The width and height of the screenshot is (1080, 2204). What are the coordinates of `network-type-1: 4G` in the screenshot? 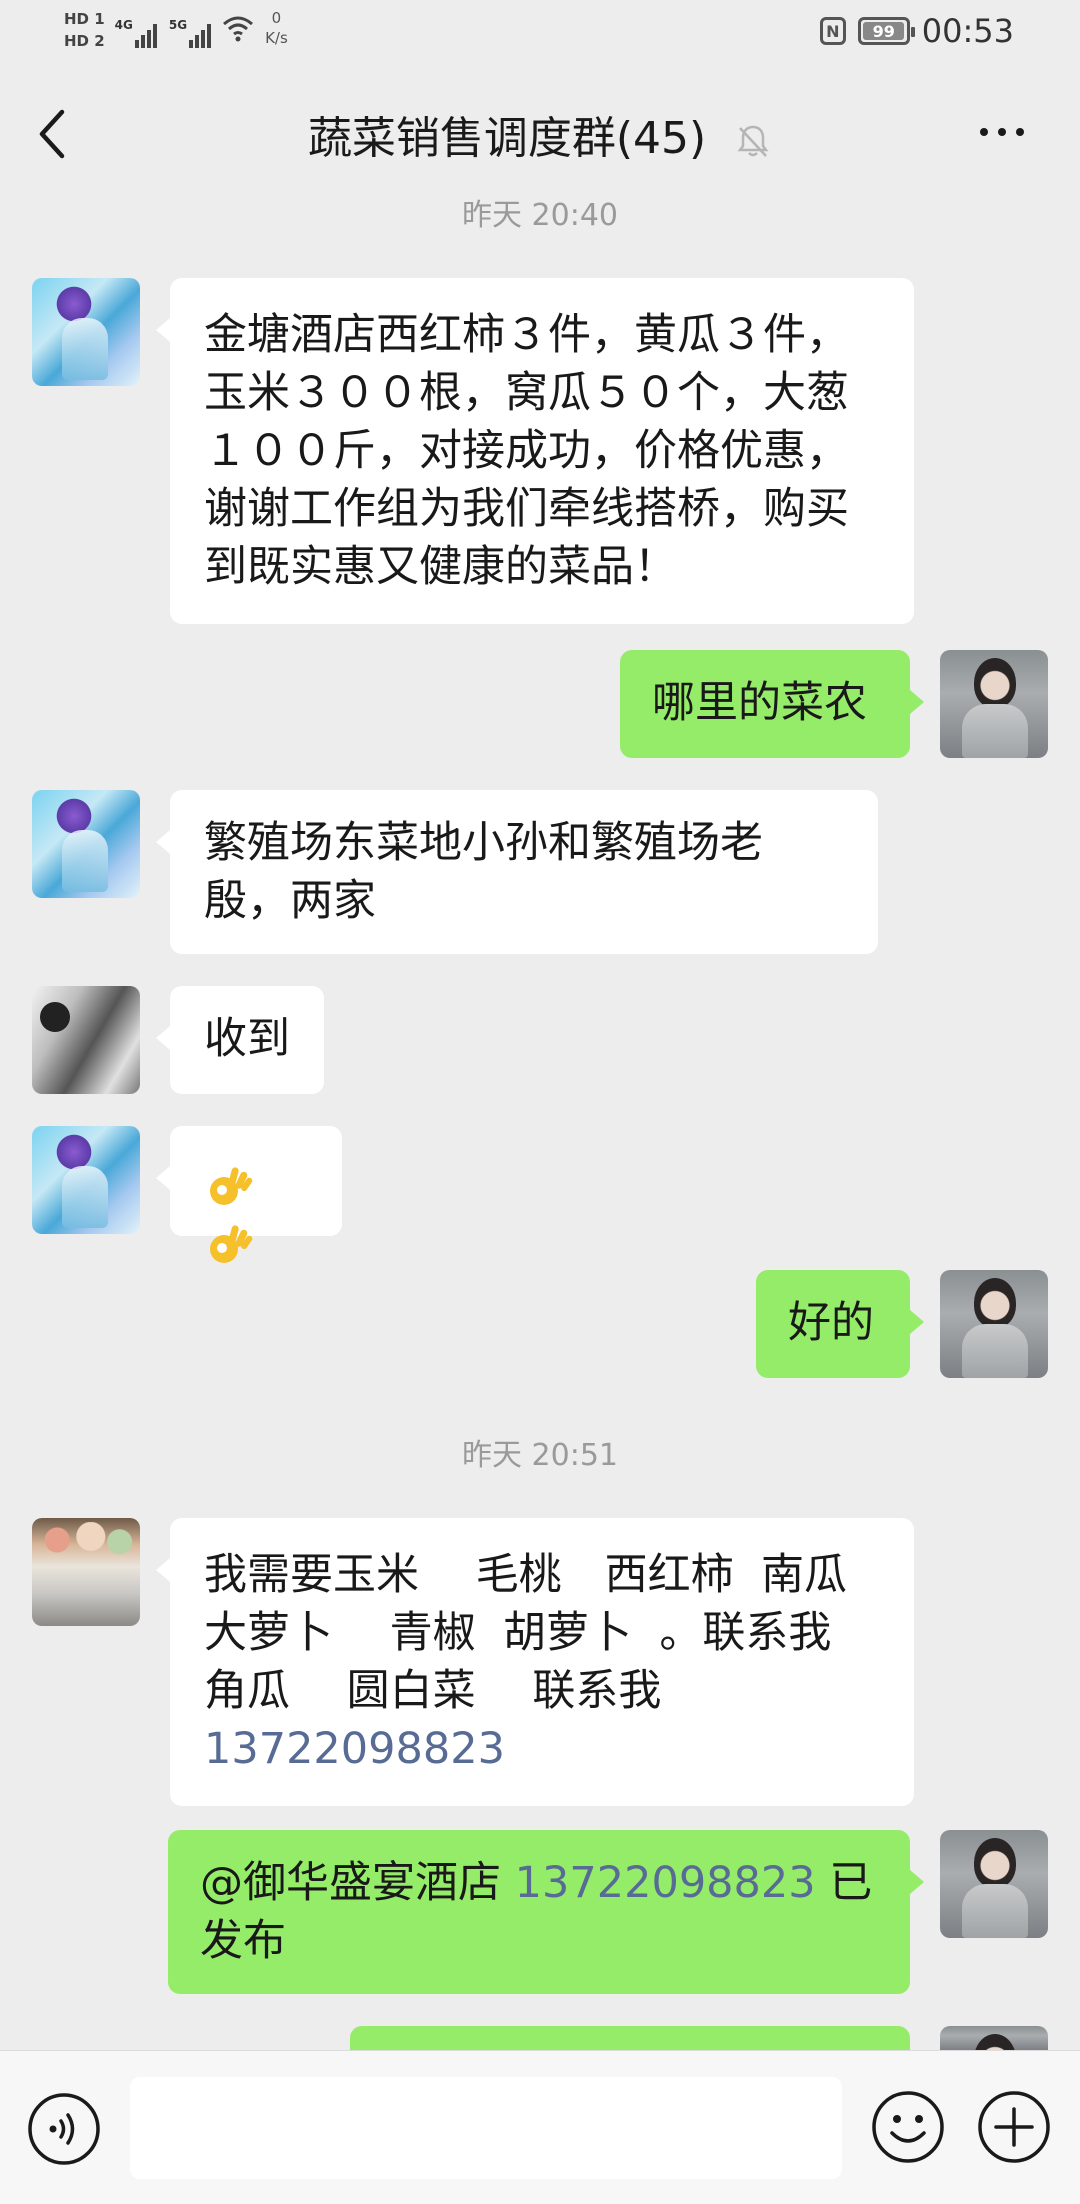 It's located at (123, 25).